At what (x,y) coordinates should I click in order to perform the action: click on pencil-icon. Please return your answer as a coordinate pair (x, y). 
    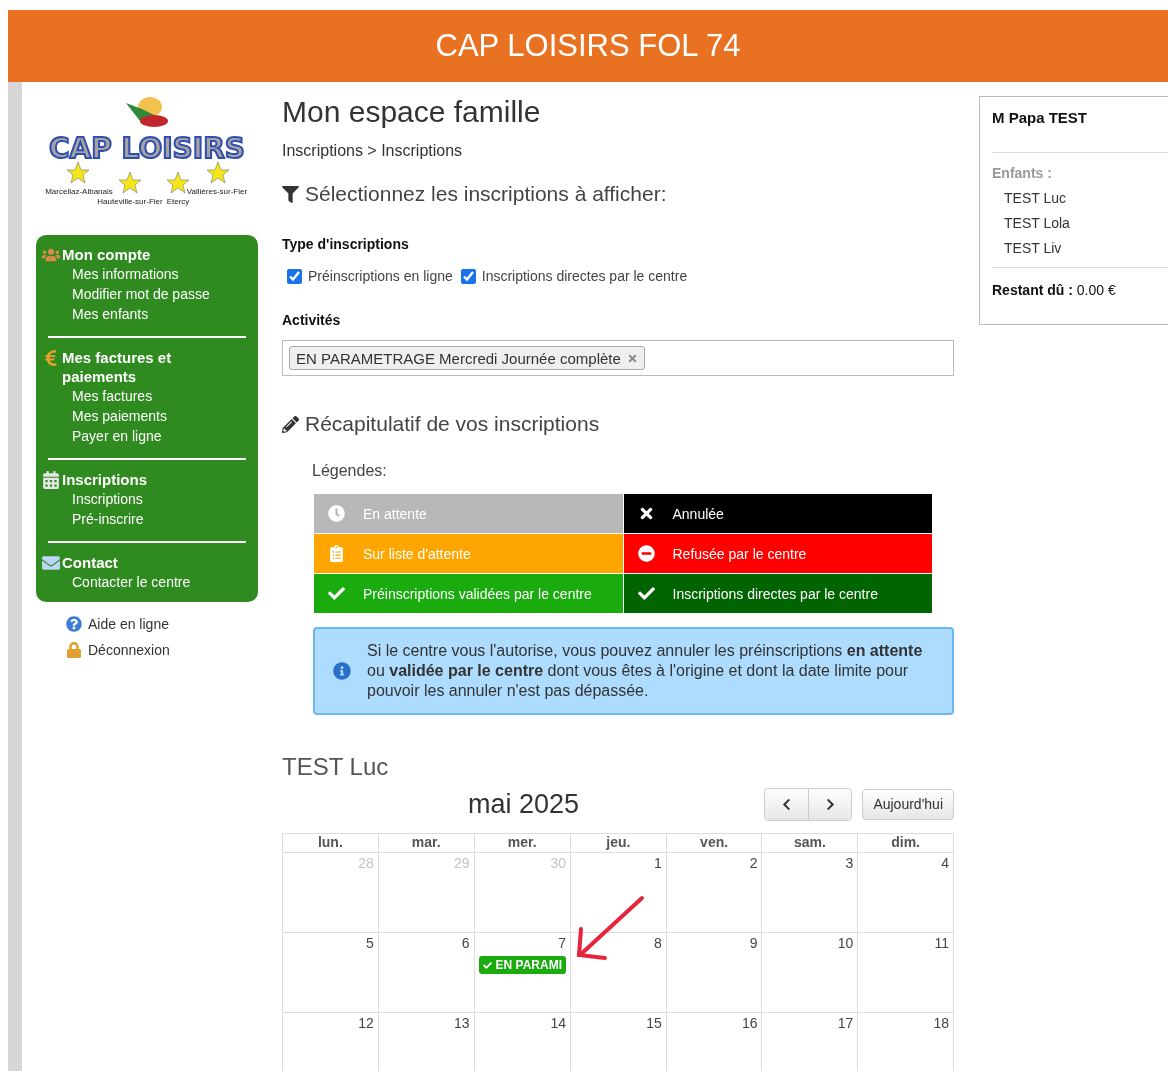
    Looking at the image, I should click on (290, 424).